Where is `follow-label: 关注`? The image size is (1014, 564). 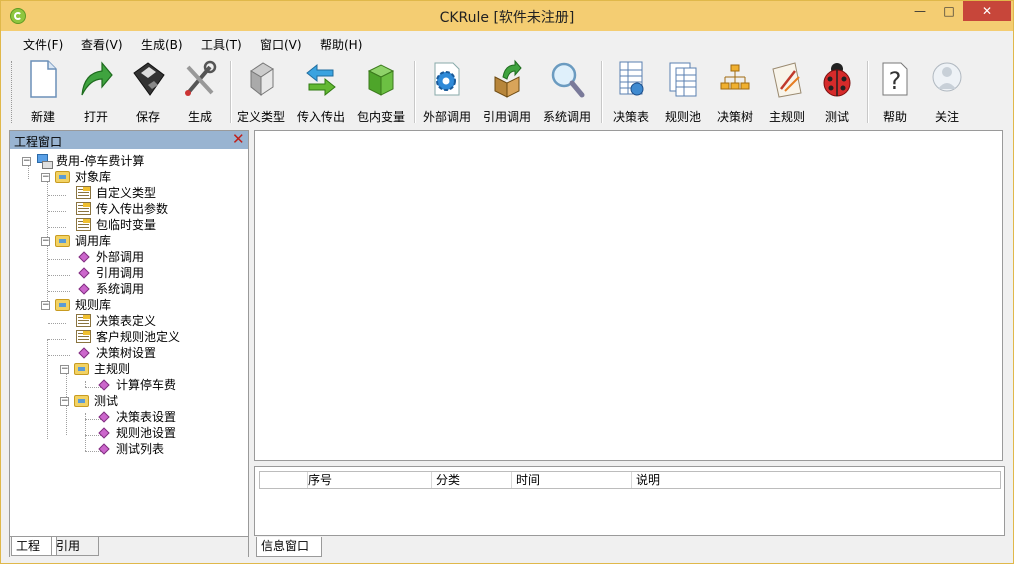 follow-label: 关注 is located at coordinates (946, 117).